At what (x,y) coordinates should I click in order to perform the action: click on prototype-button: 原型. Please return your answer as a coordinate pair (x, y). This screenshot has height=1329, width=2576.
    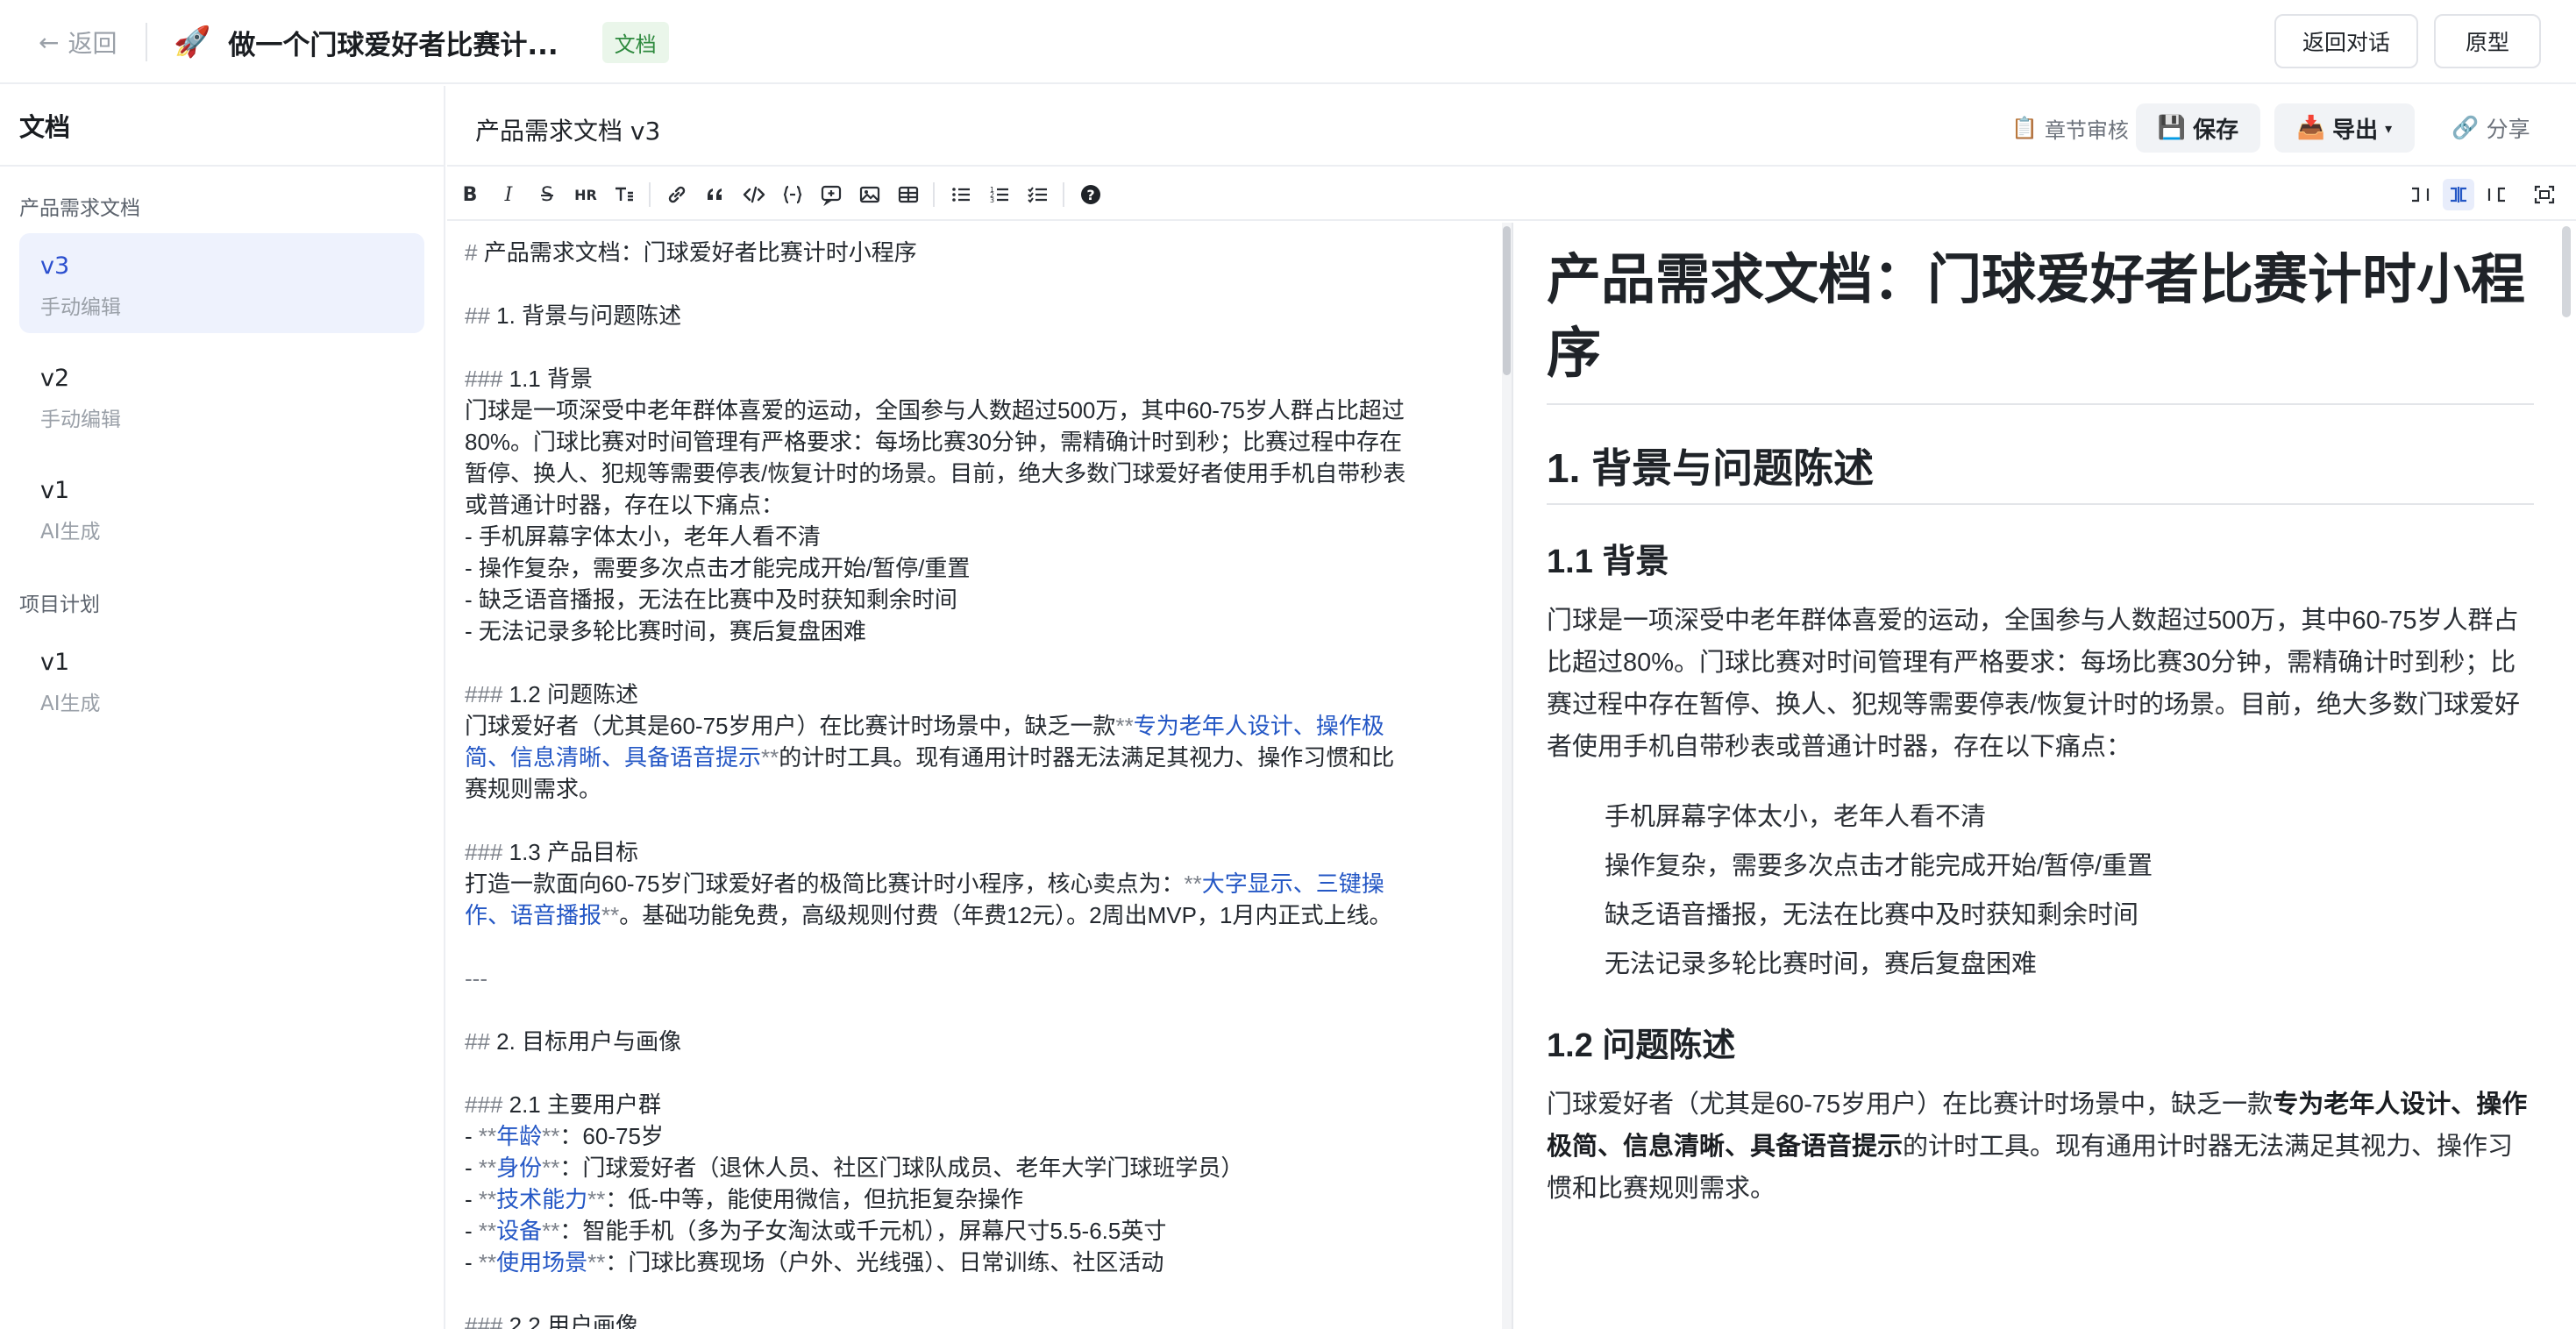
    Looking at the image, I should click on (2487, 41).